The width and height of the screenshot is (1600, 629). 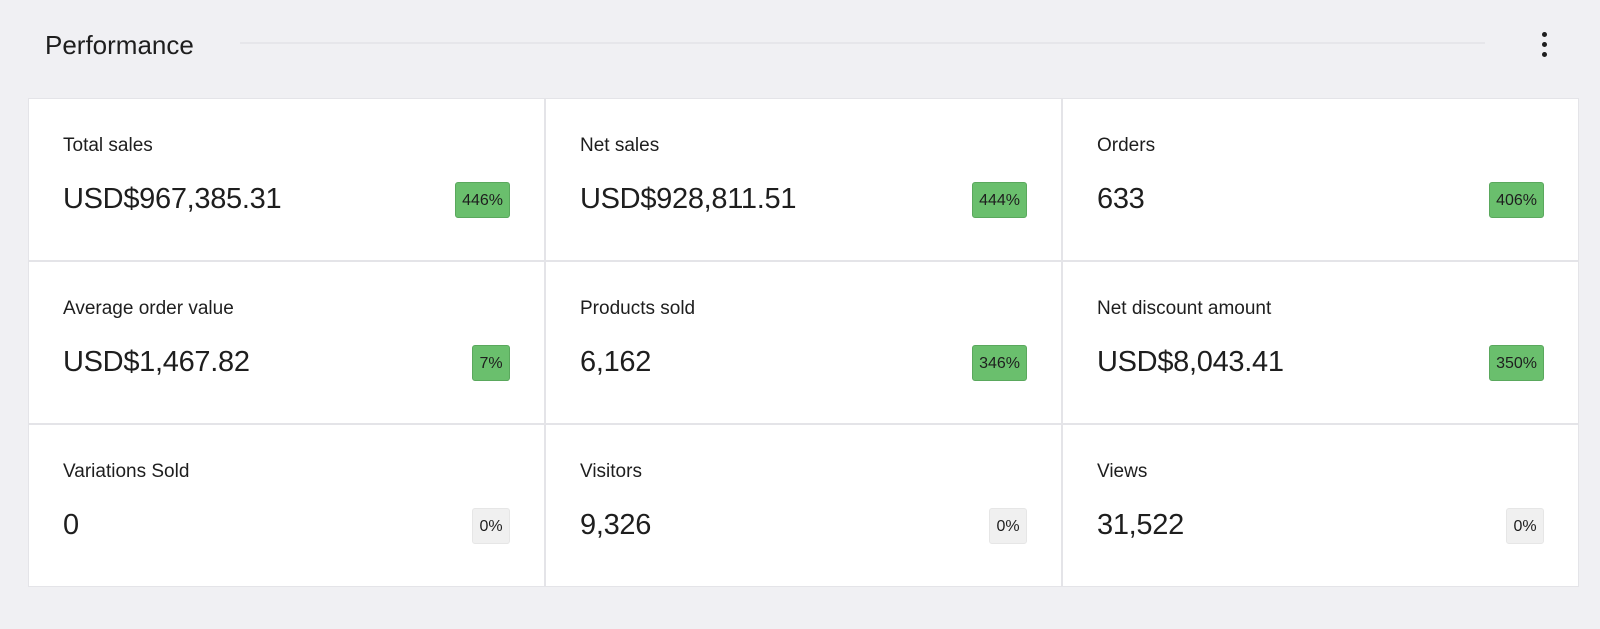 What do you see at coordinates (620, 145) in the screenshot?
I see `metric-label: Net sales` at bounding box center [620, 145].